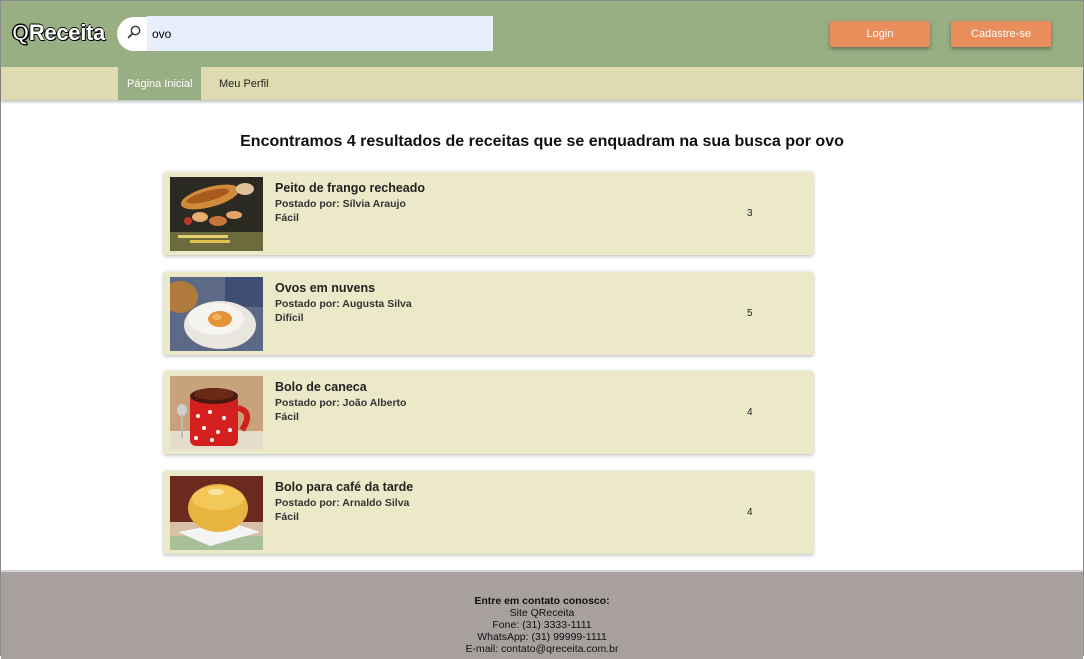  What do you see at coordinates (344, 487) in the screenshot?
I see `recipe-title: Bolo para café da tarde` at bounding box center [344, 487].